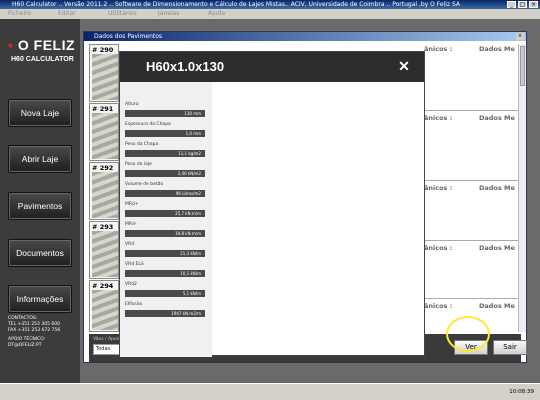 Image resolution: width=540 pixels, height=400 pixels. I want to click on spec-value: 130 mm, so click(165, 113).